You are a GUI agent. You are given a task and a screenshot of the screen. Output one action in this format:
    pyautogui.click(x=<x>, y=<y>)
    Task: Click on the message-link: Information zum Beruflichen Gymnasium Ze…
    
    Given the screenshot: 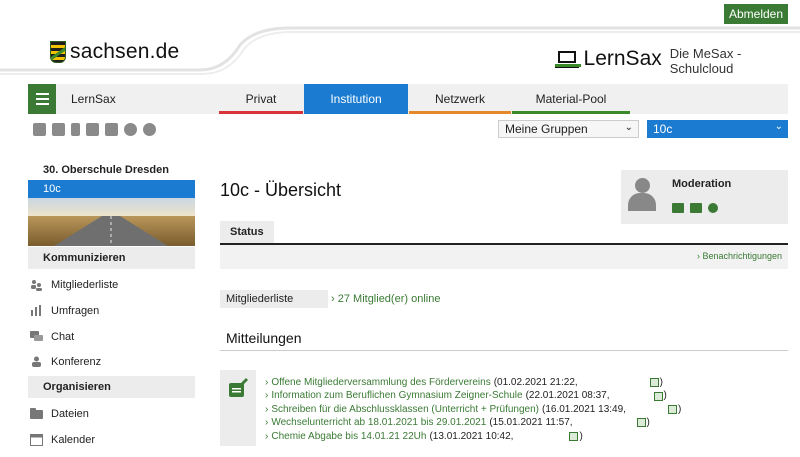 What is the action you would take?
    pyautogui.click(x=396, y=395)
    